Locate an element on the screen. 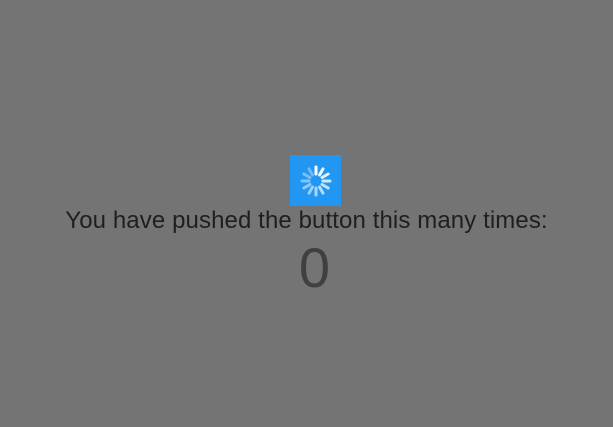 Image resolution: width=613 pixels, height=427 pixels. loading-indicator is located at coordinates (315, 180).